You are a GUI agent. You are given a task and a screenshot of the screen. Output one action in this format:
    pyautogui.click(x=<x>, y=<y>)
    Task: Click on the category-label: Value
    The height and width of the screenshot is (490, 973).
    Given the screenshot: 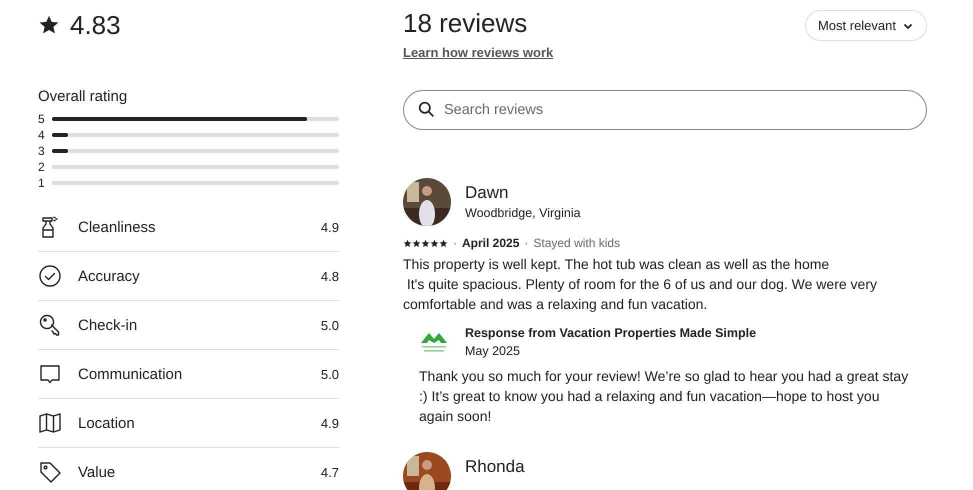 What is the action you would take?
    pyautogui.click(x=97, y=472)
    